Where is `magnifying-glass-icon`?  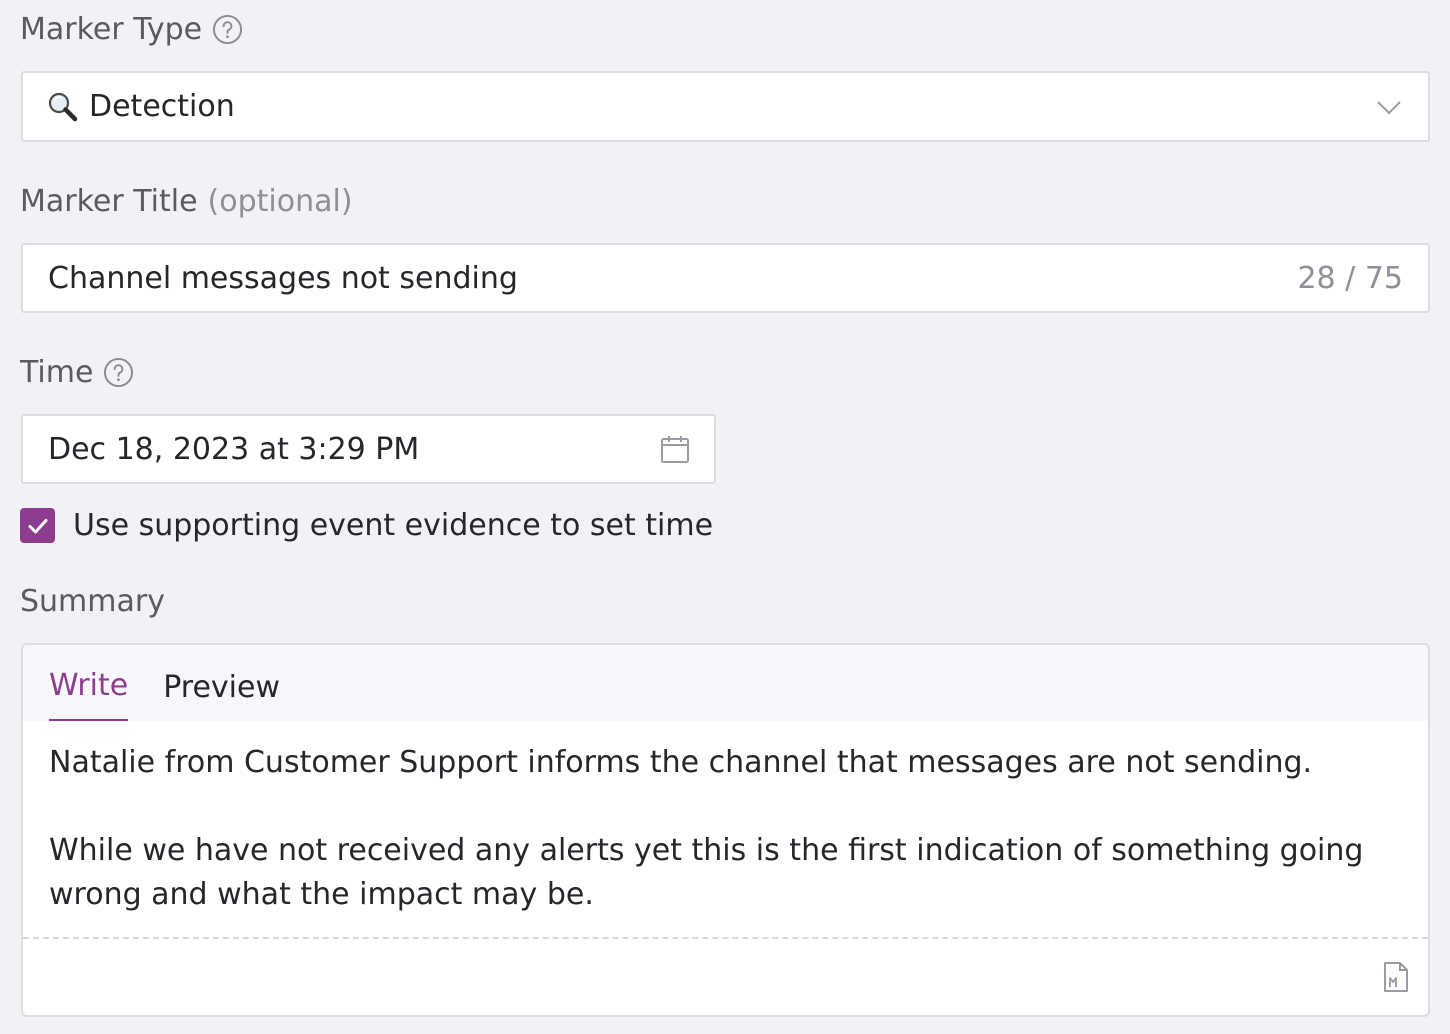
magnifying-glass-icon is located at coordinates (63, 107).